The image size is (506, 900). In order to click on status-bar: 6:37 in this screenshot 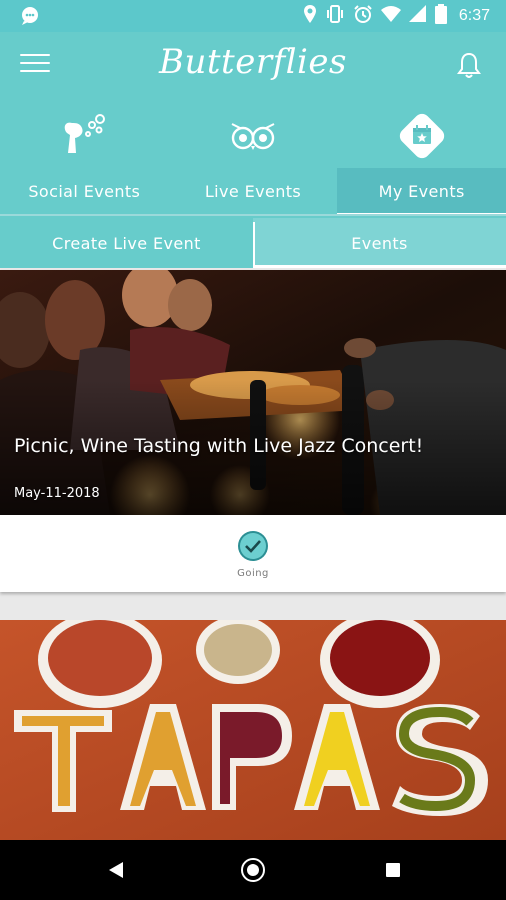, I will do `click(253, 16)`.